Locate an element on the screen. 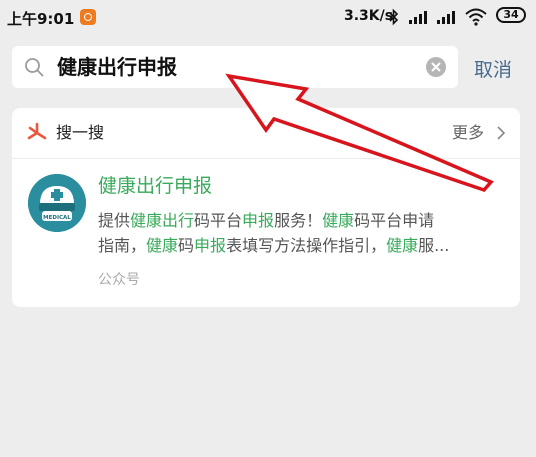 Image resolution: width=536 pixels, height=457 pixels. signal-1-icon is located at coordinates (419, 16).